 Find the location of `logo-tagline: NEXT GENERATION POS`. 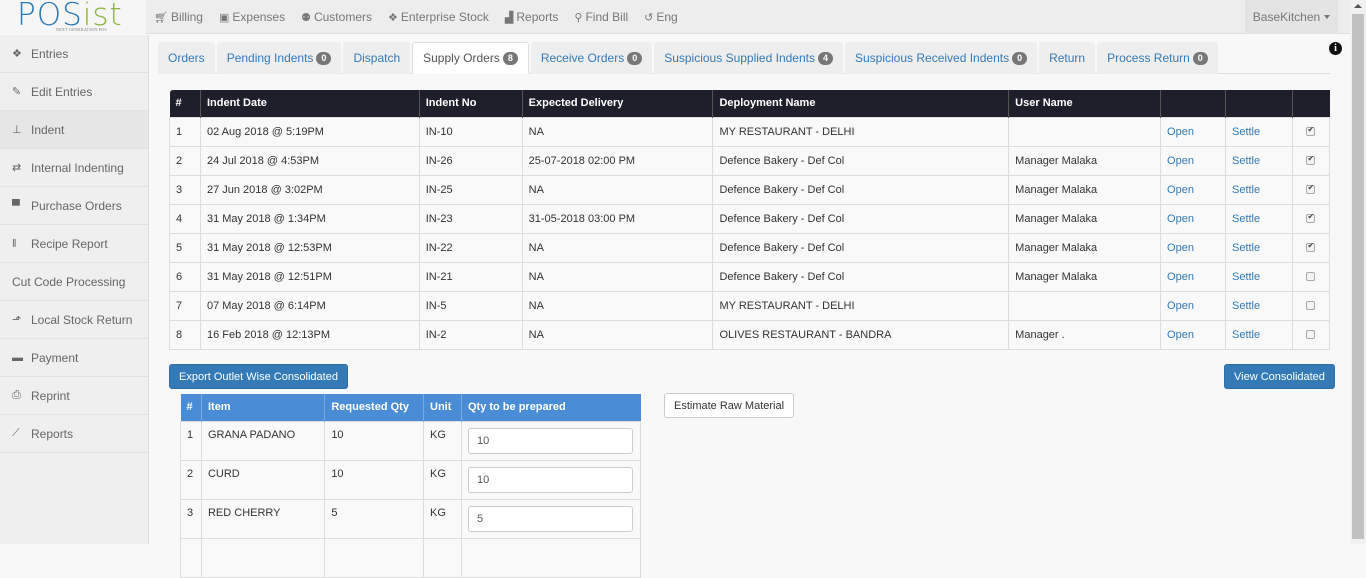

logo-tagline: NEXT GENERATION POS is located at coordinates (81, 29).